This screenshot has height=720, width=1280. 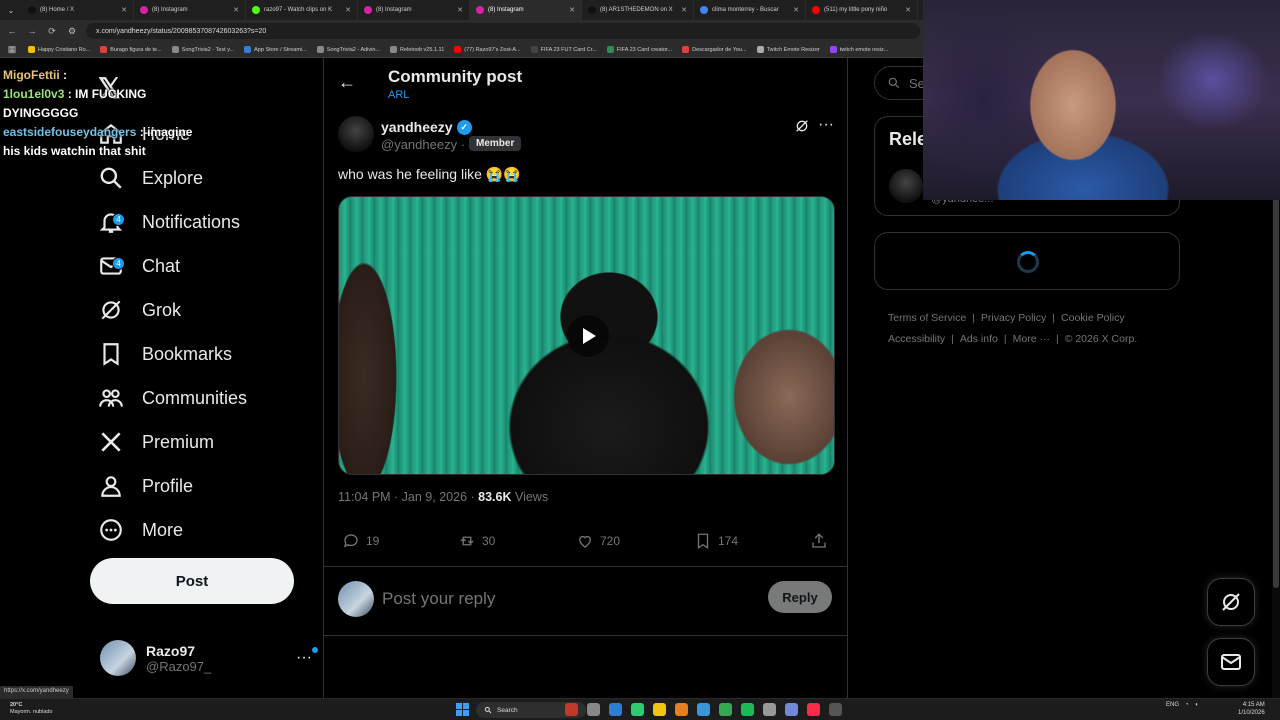 What do you see at coordinates (769, 709) in the screenshot?
I see `obs-icon` at bounding box center [769, 709].